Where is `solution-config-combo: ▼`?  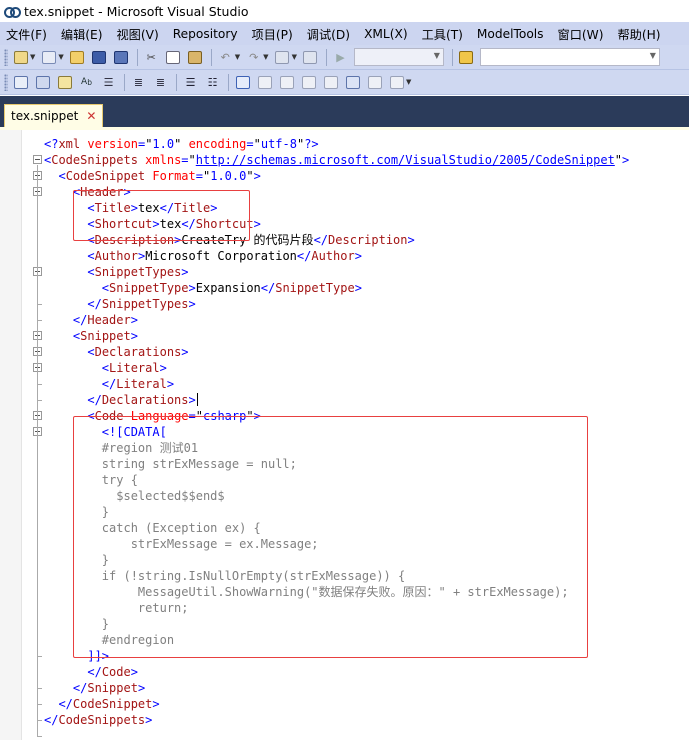 solution-config-combo: ▼ is located at coordinates (398, 57).